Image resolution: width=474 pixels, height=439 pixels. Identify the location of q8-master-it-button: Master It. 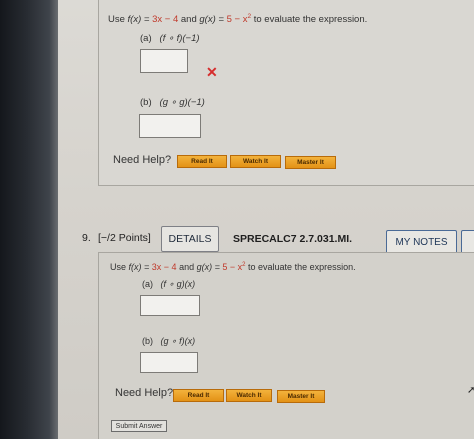
(310, 162).